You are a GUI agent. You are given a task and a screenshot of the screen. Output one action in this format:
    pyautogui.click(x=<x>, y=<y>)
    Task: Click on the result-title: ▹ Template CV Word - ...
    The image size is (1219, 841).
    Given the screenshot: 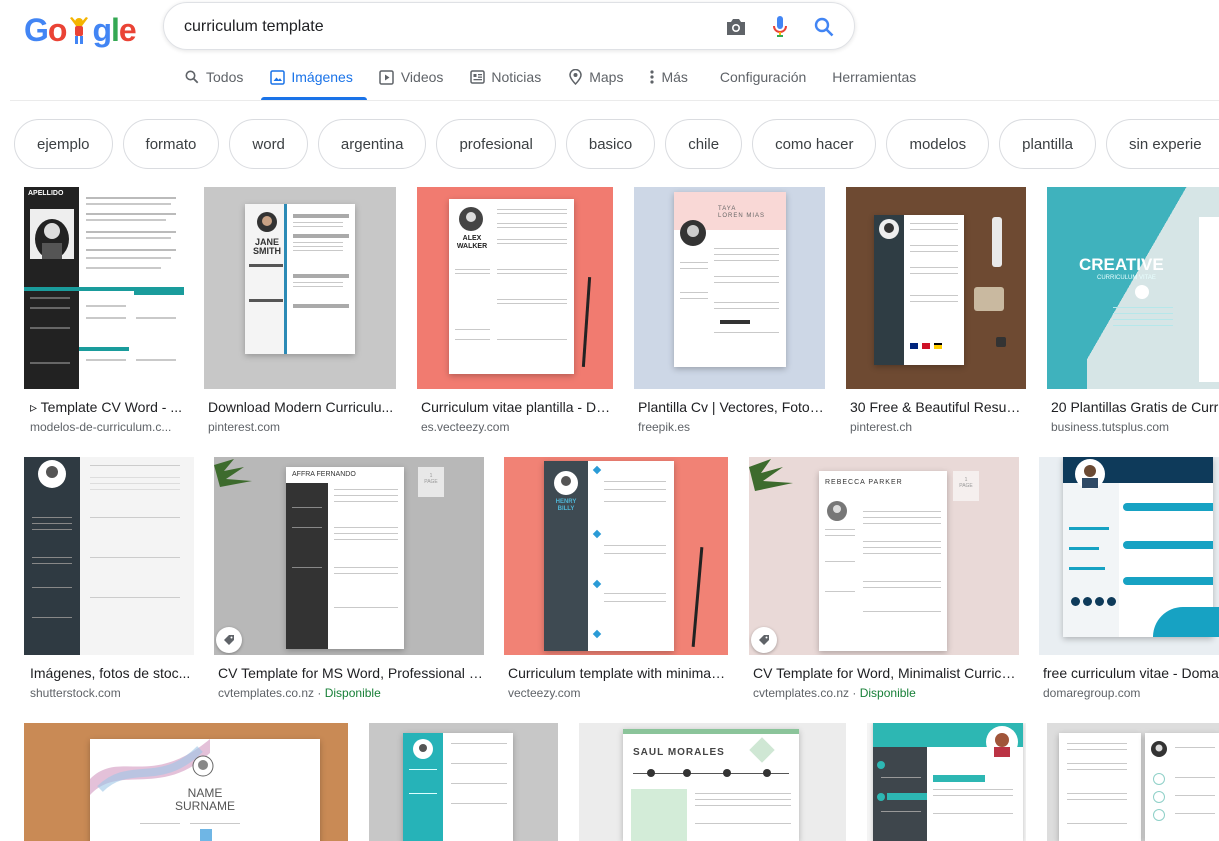 What is the action you would take?
    pyautogui.click(x=107, y=407)
    